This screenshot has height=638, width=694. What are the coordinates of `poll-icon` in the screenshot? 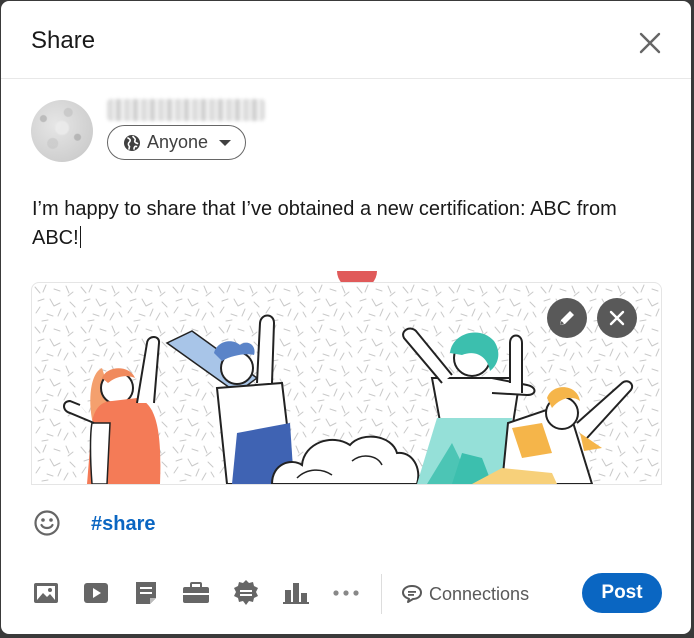 It's located at (296, 593).